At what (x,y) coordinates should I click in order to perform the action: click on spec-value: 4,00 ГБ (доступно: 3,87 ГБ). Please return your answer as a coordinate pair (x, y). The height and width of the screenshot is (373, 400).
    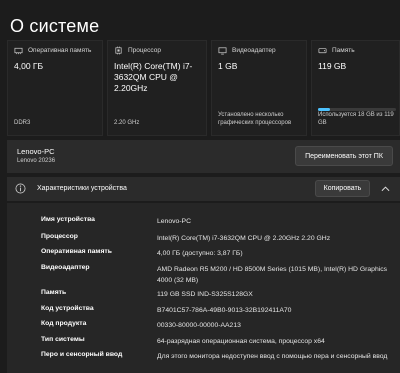
    Looking at the image, I should click on (200, 253).